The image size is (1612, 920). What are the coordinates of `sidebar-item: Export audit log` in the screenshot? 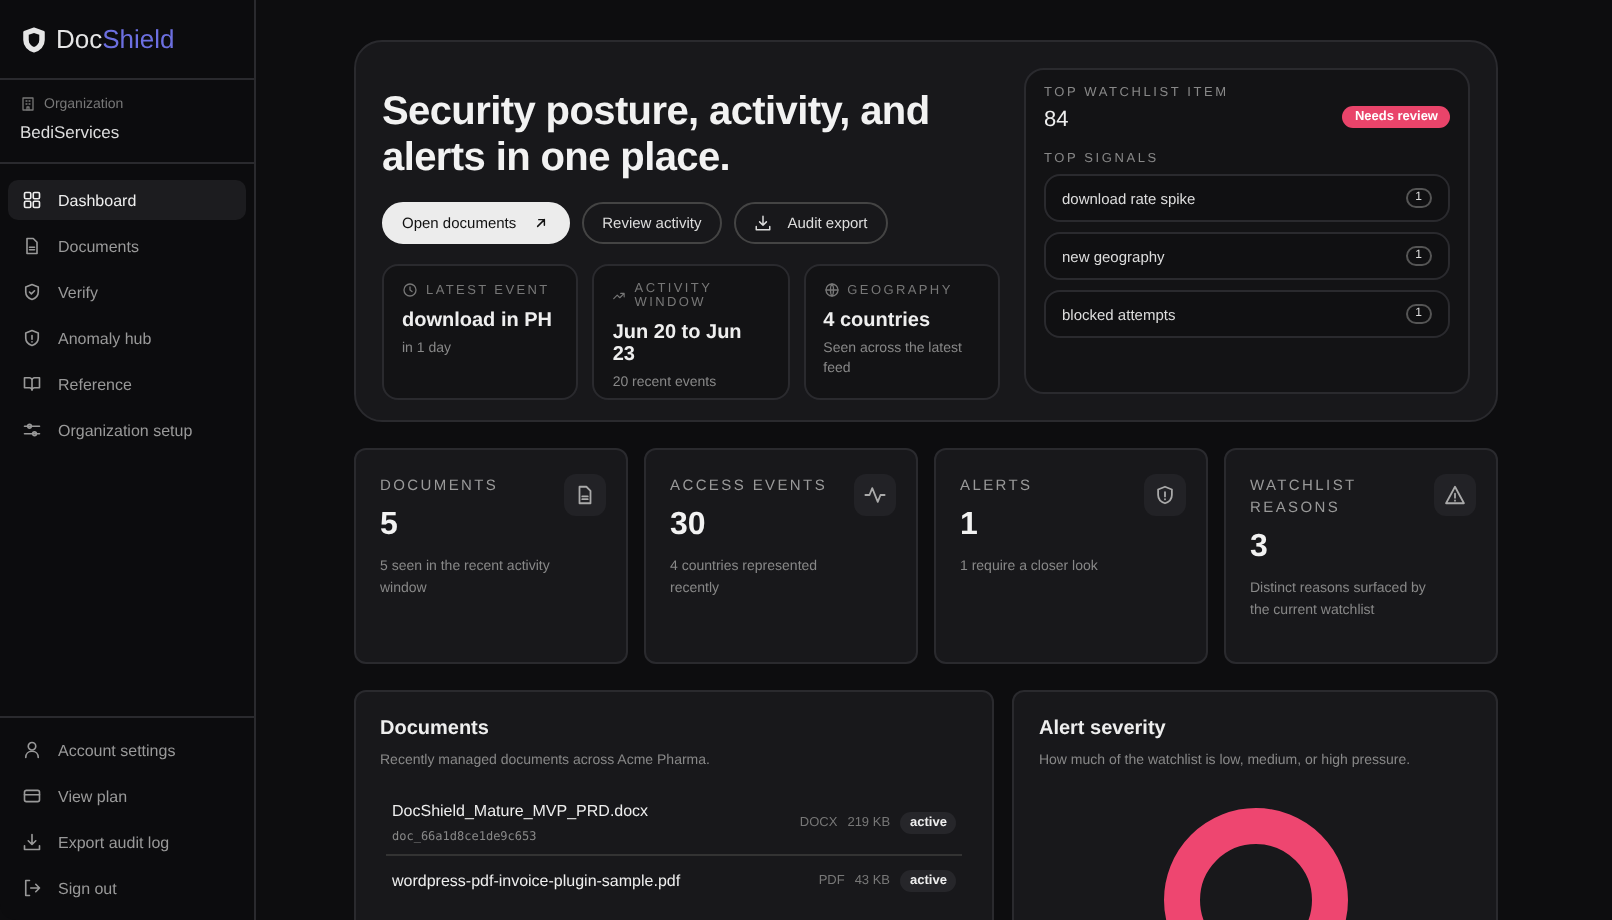 It's located at (127, 842).